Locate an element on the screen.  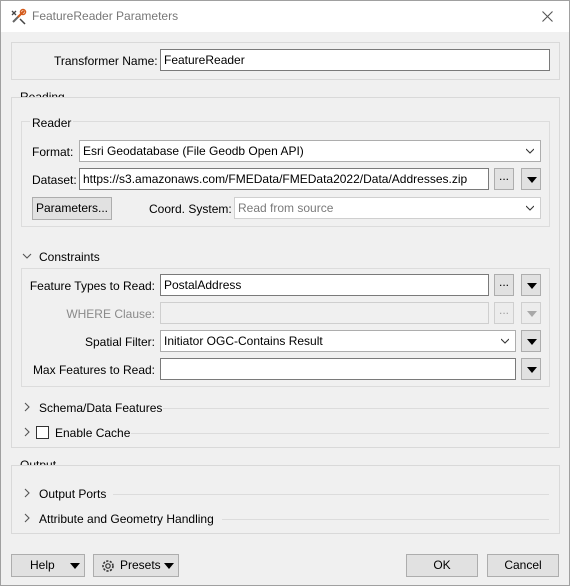
enable-cache-checkbox is located at coordinates (42, 432).